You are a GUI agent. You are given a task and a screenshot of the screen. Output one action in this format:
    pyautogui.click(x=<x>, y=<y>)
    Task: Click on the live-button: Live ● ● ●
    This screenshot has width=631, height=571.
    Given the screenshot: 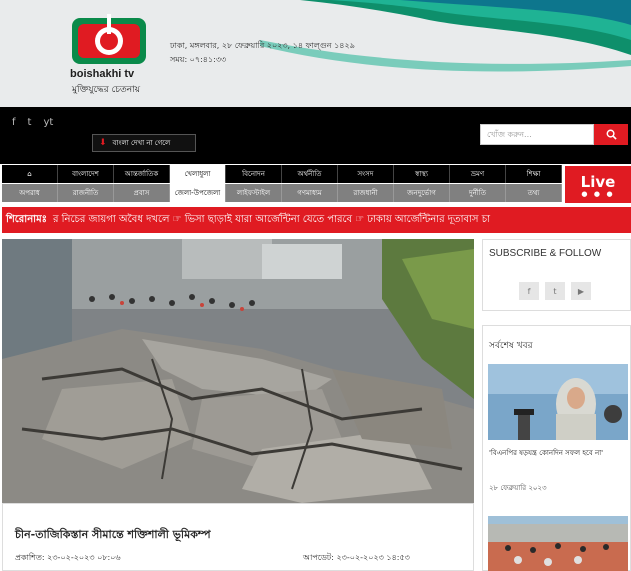 What is the action you would take?
    pyautogui.click(x=598, y=184)
    